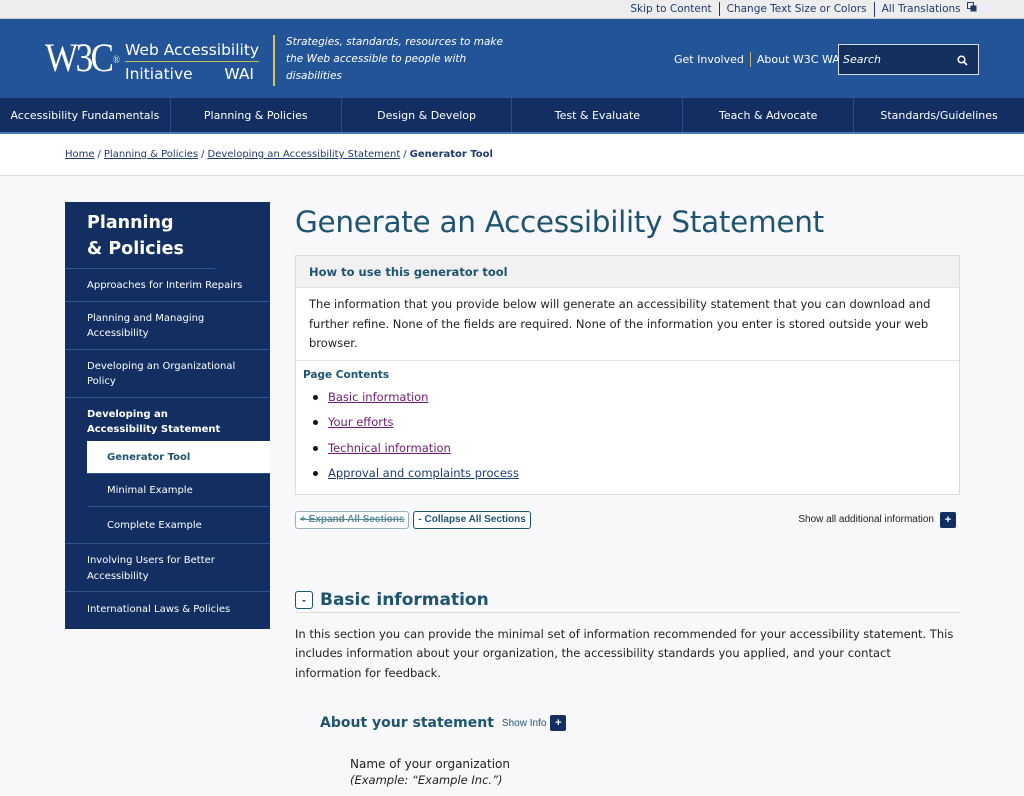  What do you see at coordinates (426, 780) in the screenshot?
I see `organization-name-hint: (Example: “Example Inc.”)` at bounding box center [426, 780].